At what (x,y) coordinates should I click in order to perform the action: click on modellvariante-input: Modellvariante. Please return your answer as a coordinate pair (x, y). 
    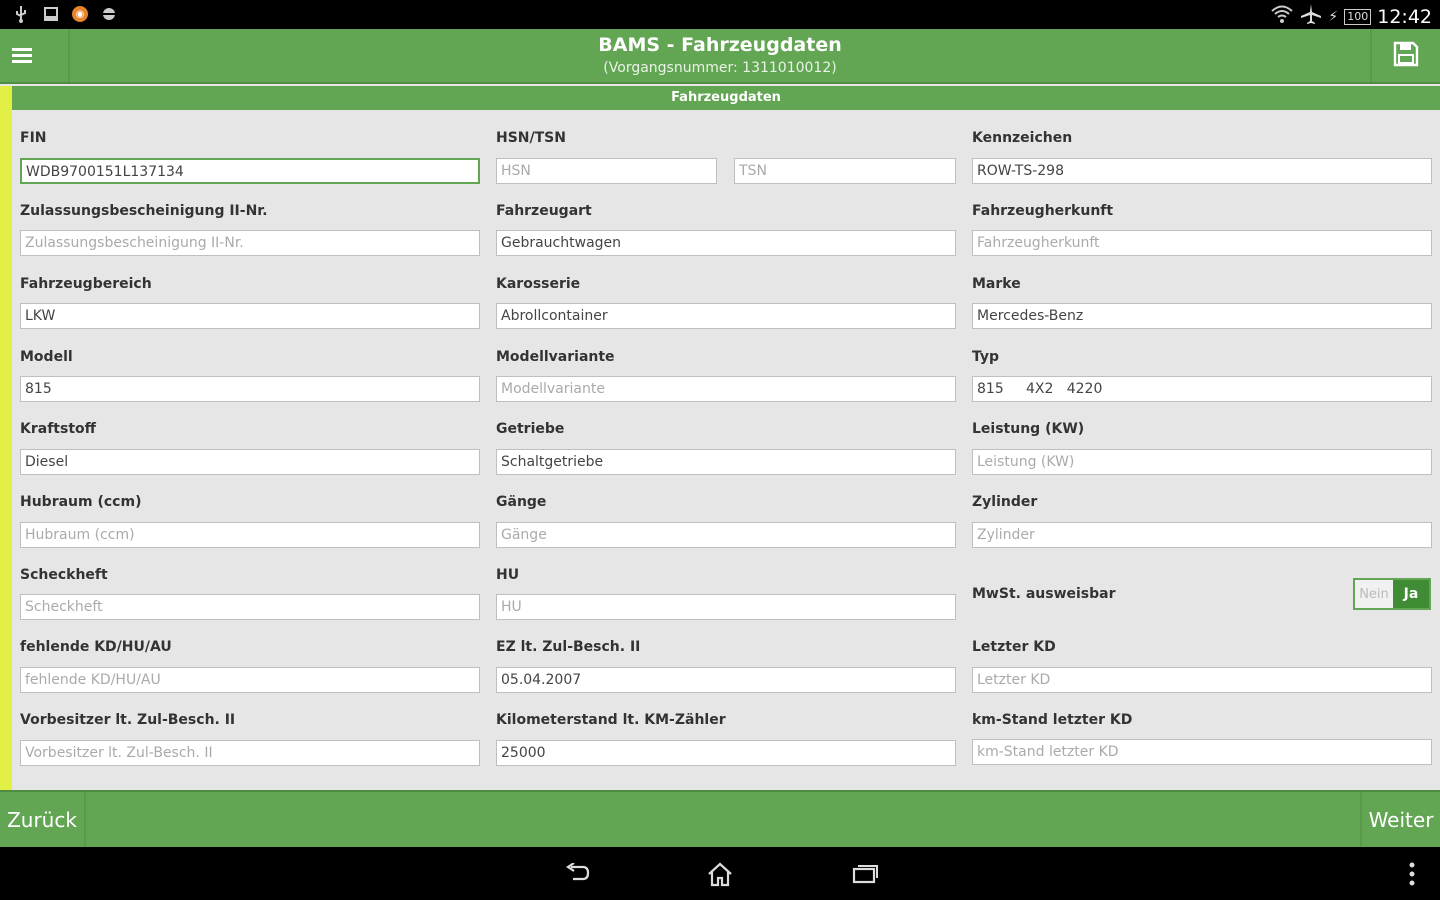
    Looking at the image, I should click on (726, 389).